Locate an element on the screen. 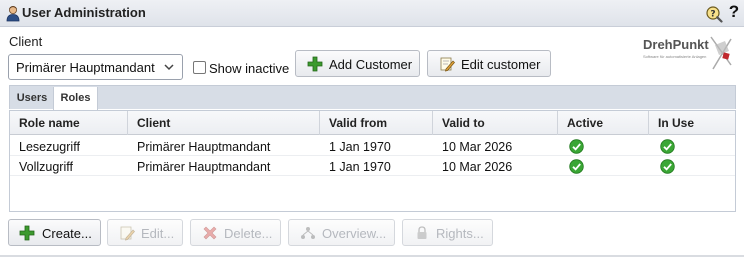 This screenshot has height=257, width=744. checkbox-box is located at coordinates (199, 67).